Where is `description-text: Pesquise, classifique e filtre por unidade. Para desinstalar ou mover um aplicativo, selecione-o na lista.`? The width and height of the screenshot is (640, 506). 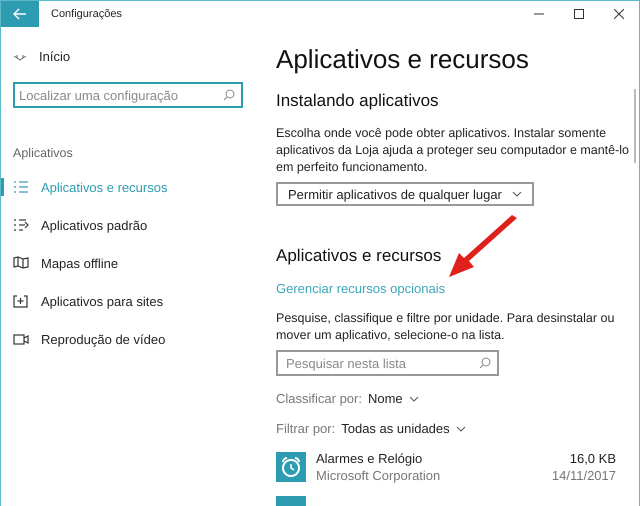 description-text: Pesquise, classifique e filtre por unidade. Para desinstalar ou mover um aplicativo, selecione-o na lista. is located at coordinates (446, 327).